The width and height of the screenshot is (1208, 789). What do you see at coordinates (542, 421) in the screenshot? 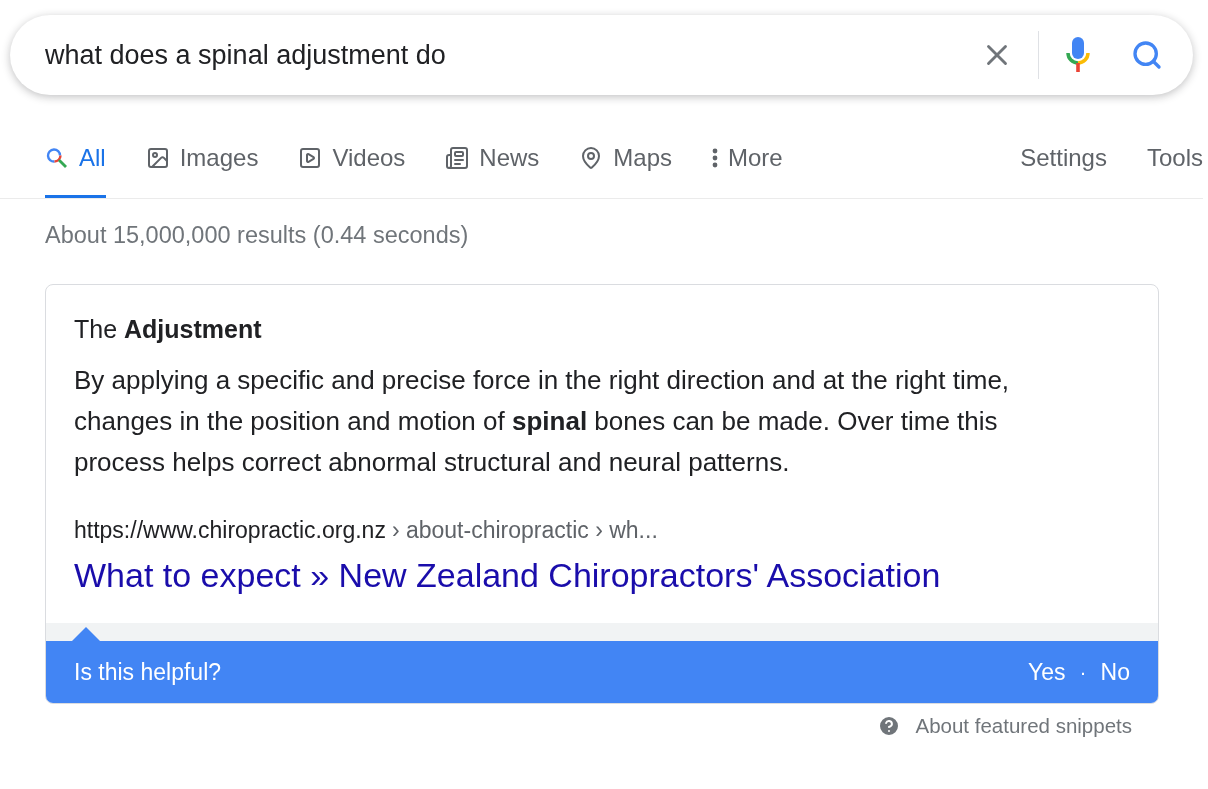
I see `snippet-text: By applying a specific and precise force in the right direction and at the right time, changes in the position and motion of spinal bones can be made. Over time this process helps correct abnormal structural and neural patterns.` at bounding box center [542, 421].